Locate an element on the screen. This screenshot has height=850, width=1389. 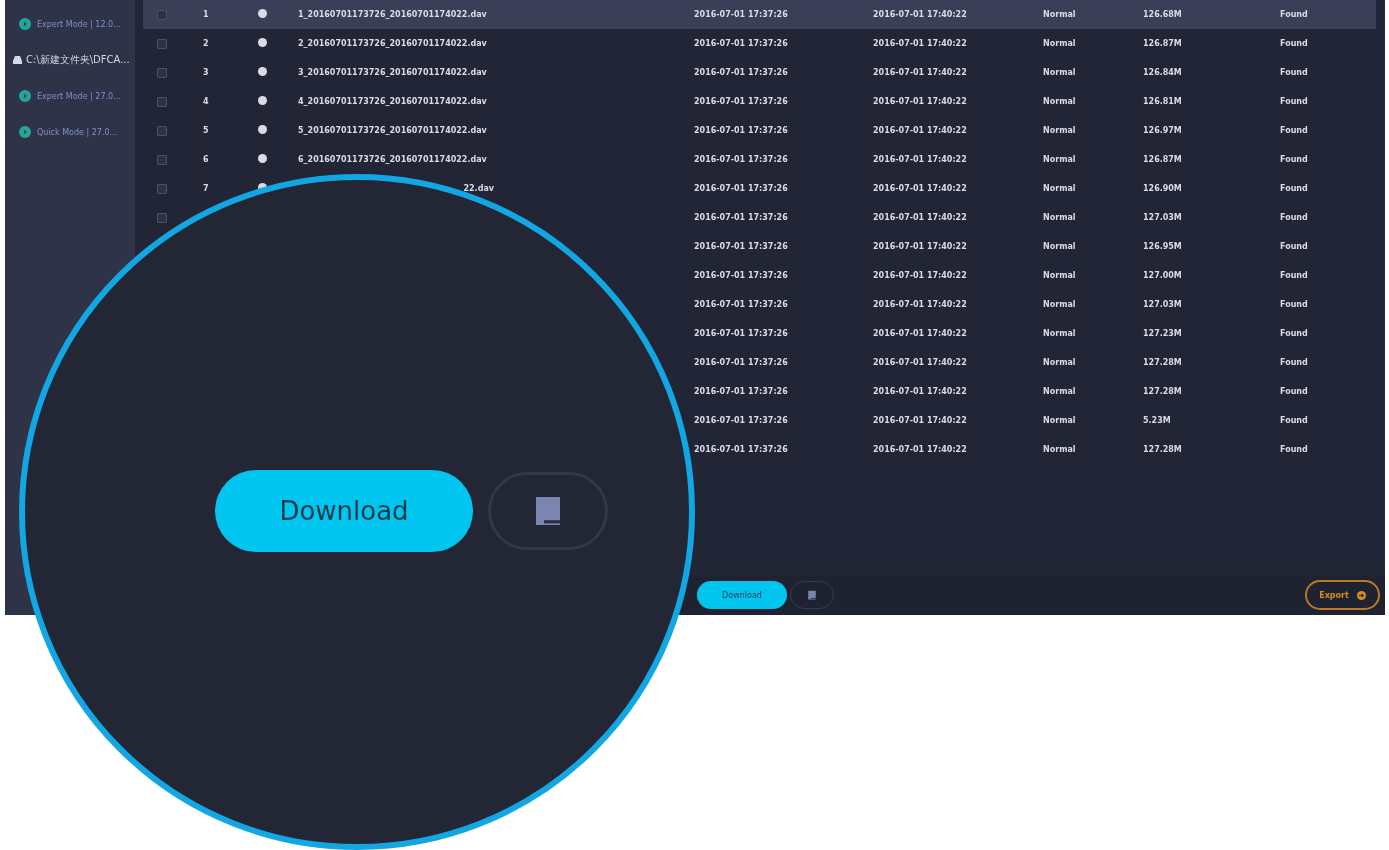
row-number: 3 is located at coordinates (206, 72).